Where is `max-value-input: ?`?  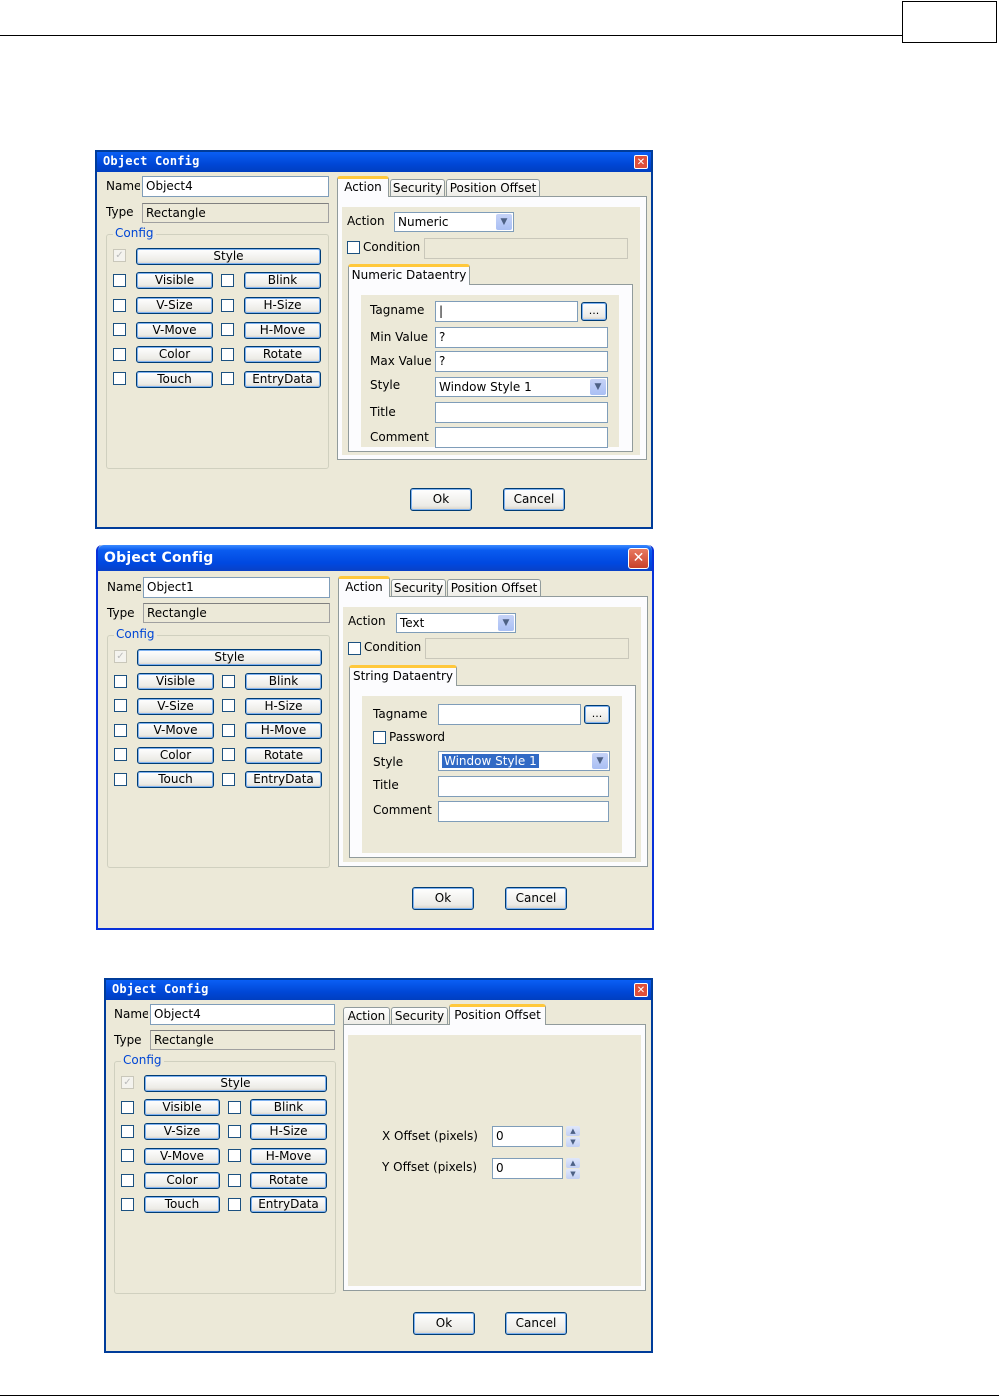
max-value-input: ? is located at coordinates (521, 361).